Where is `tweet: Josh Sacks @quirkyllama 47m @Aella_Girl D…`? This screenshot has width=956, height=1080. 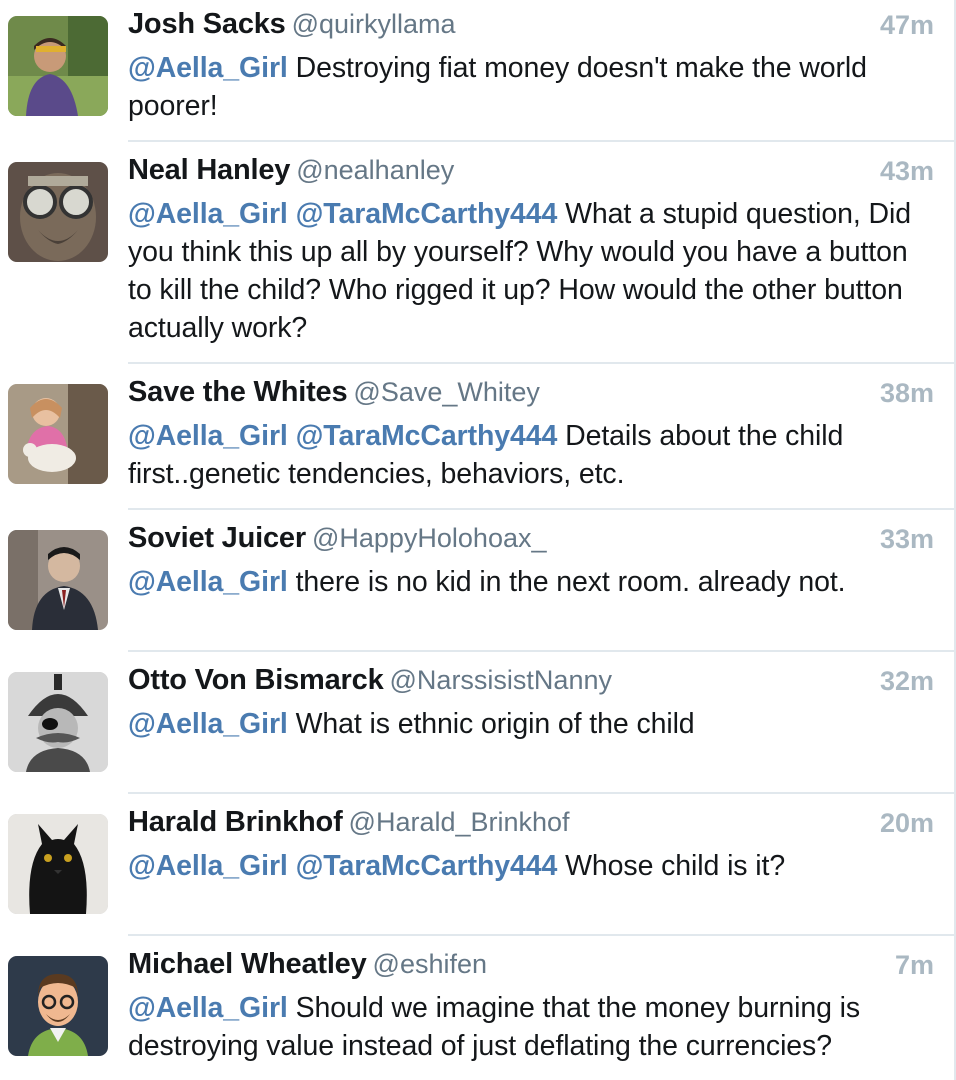 tweet: Josh Sacks @quirkyllama 47m @Aella_Girl D… is located at coordinates (477, 71).